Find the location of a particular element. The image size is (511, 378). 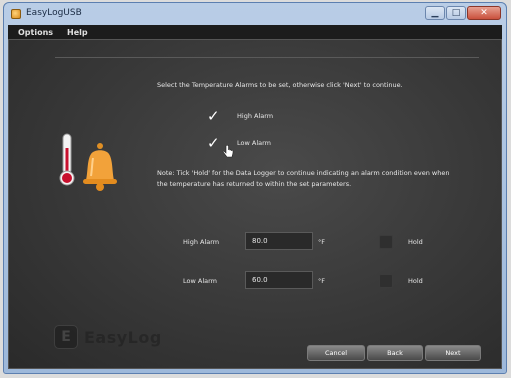

menu-options: Options is located at coordinates (35, 32).